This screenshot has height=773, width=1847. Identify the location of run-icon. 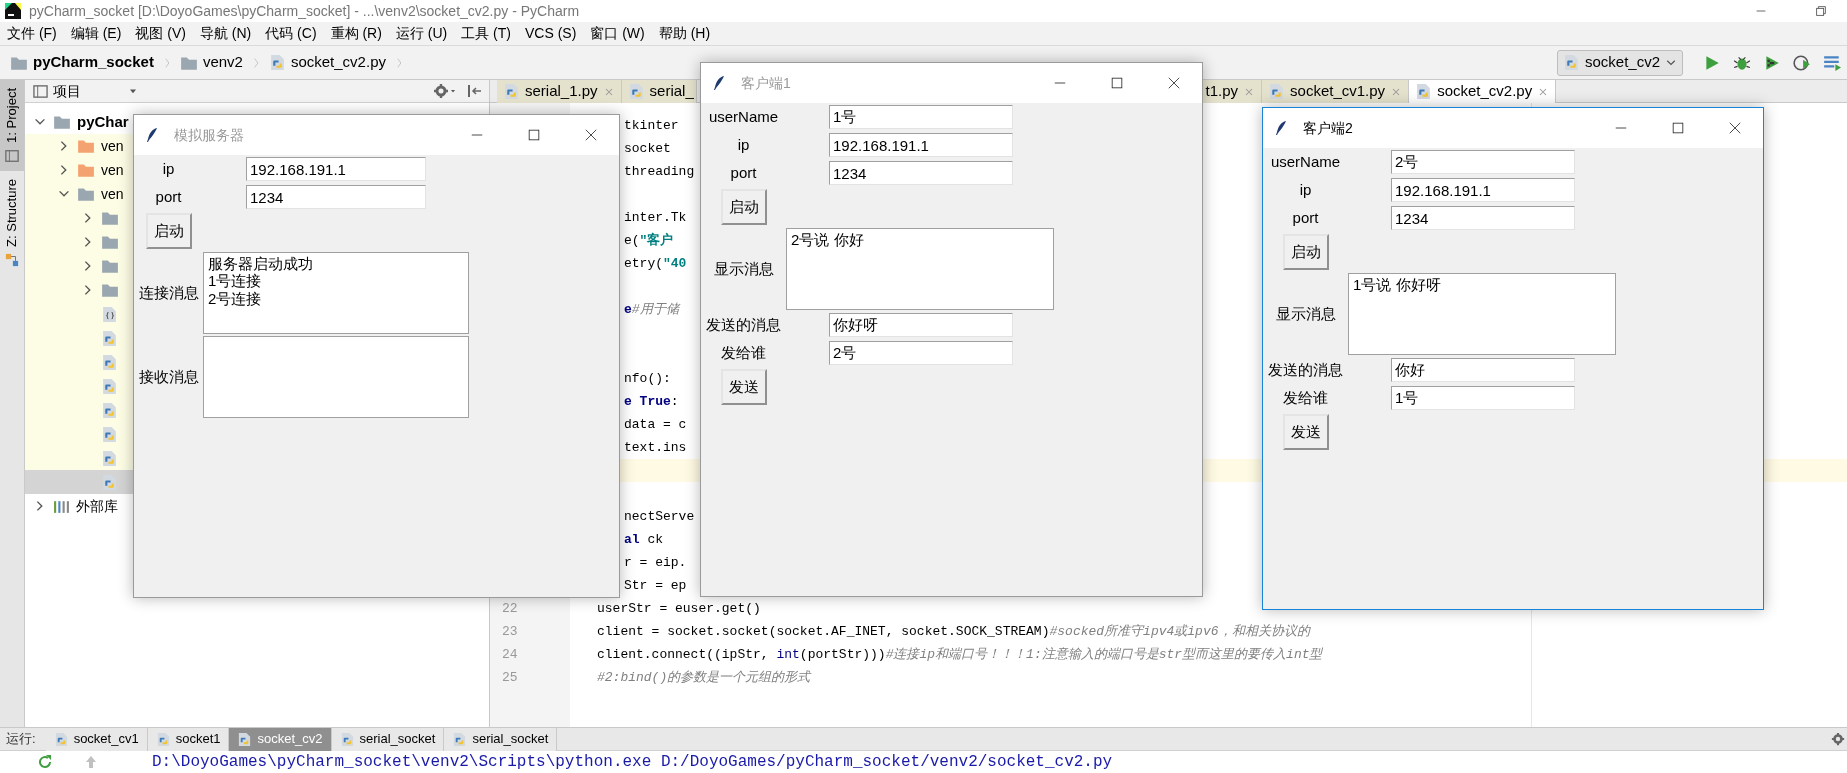
(1712, 62).